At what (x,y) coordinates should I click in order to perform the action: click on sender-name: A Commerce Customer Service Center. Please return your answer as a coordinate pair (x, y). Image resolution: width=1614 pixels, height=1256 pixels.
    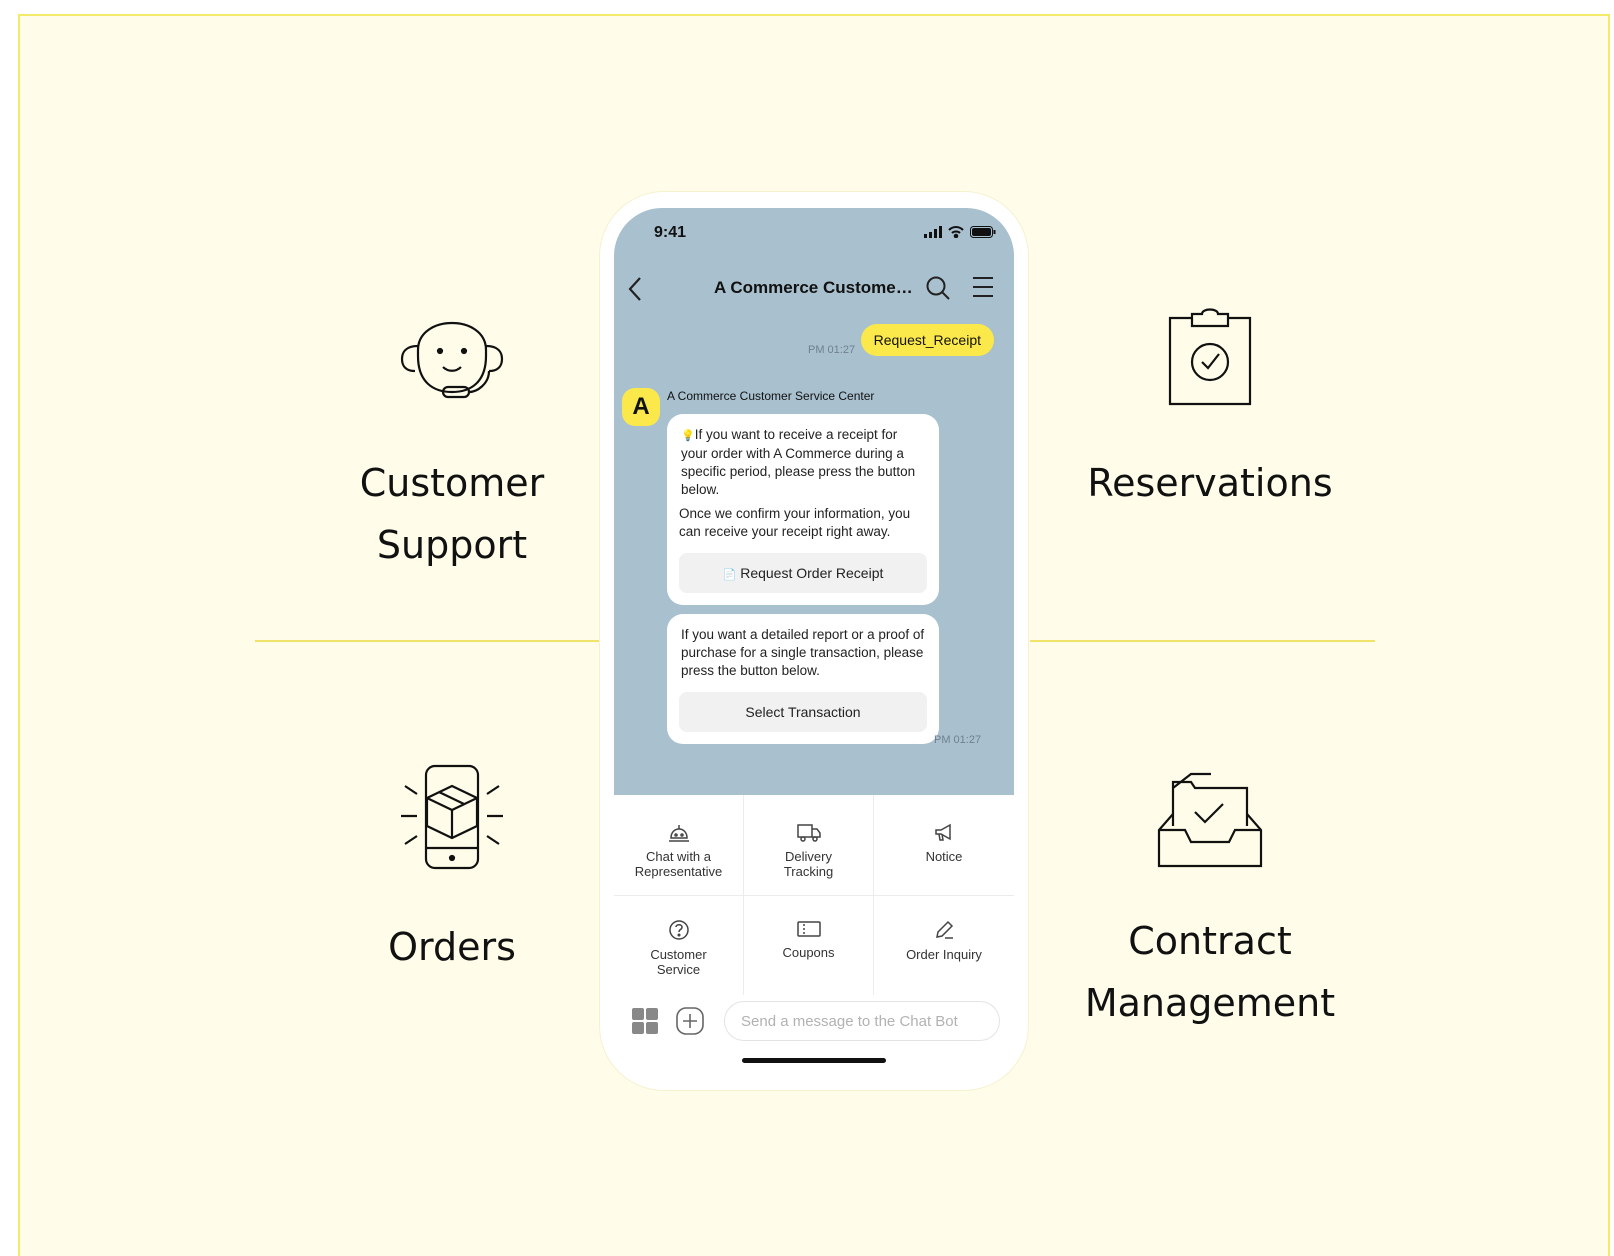
    Looking at the image, I should click on (771, 396).